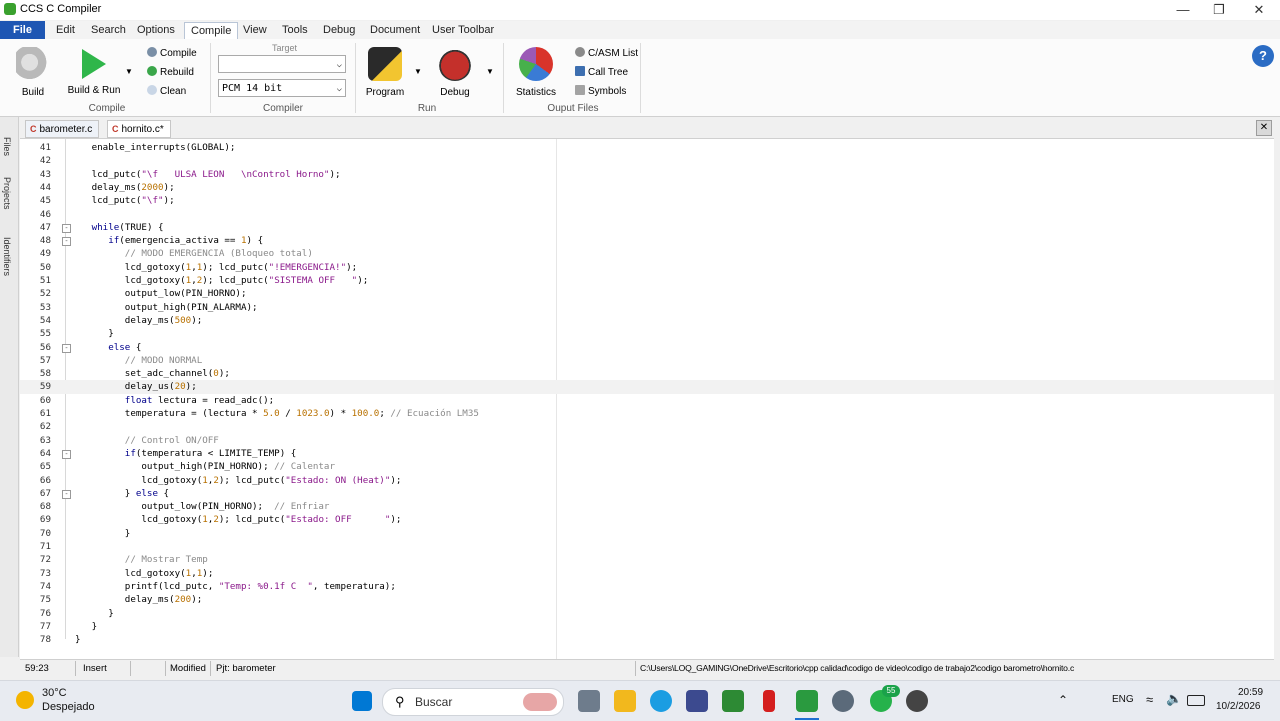  I want to click on rebuild-button: Rebuild, so click(170, 72).